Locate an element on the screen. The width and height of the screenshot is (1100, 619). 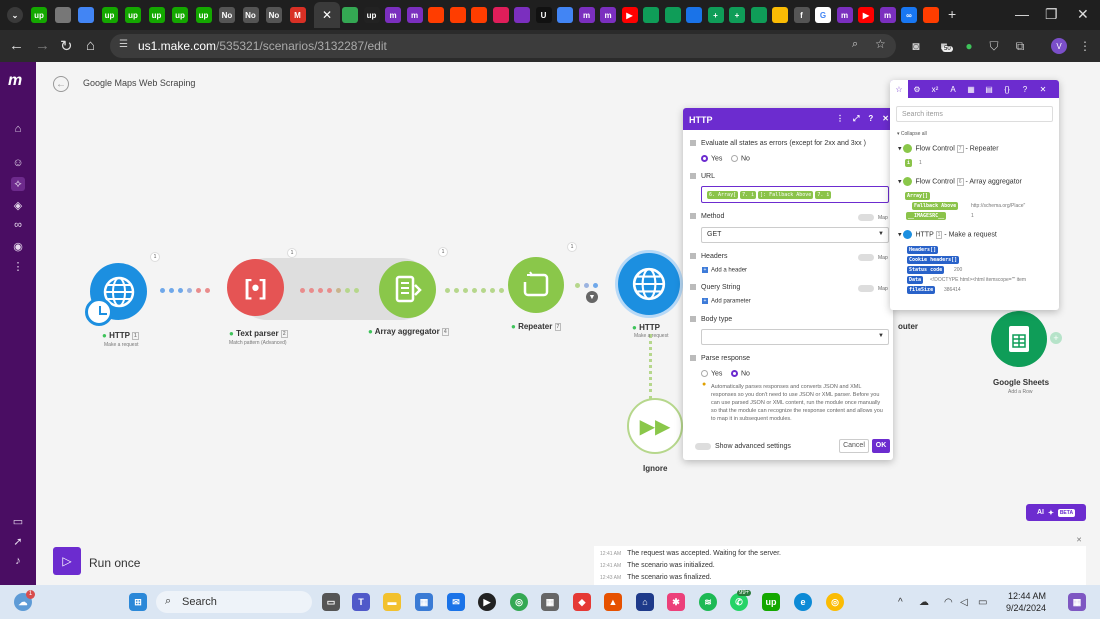
module-google-sheets is located at coordinates (1019, 339).